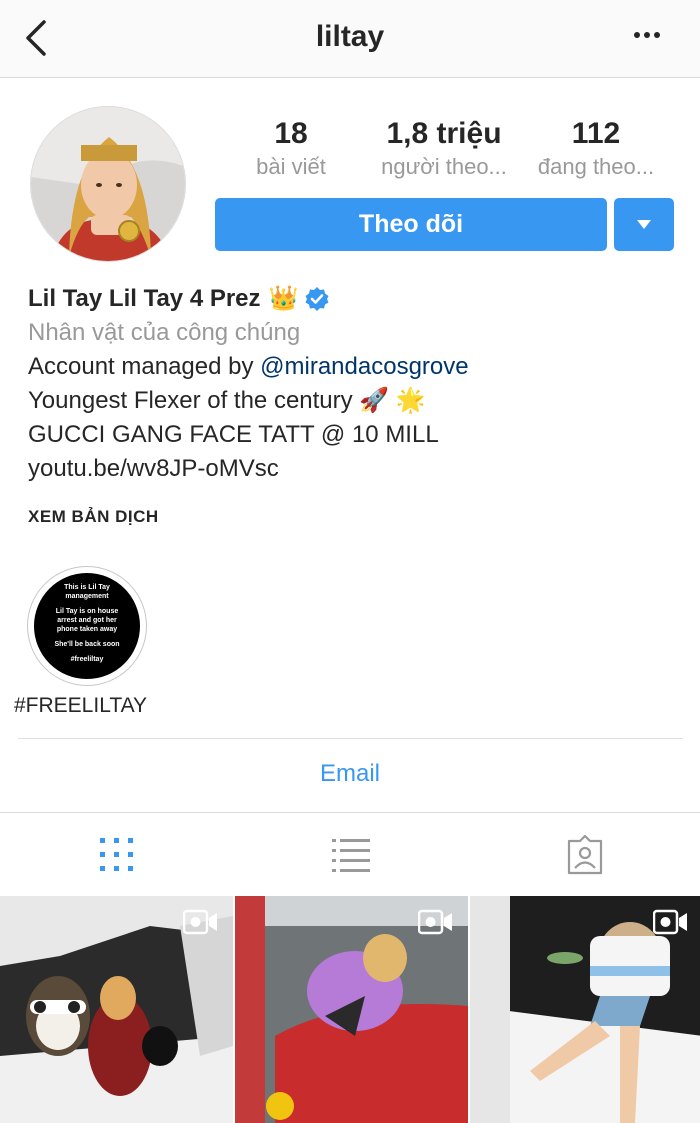 This screenshot has height=1123, width=700. What do you see at coordinates (350, 738) in the screenshot?
I see `divider` at bounding box center [350, 738].